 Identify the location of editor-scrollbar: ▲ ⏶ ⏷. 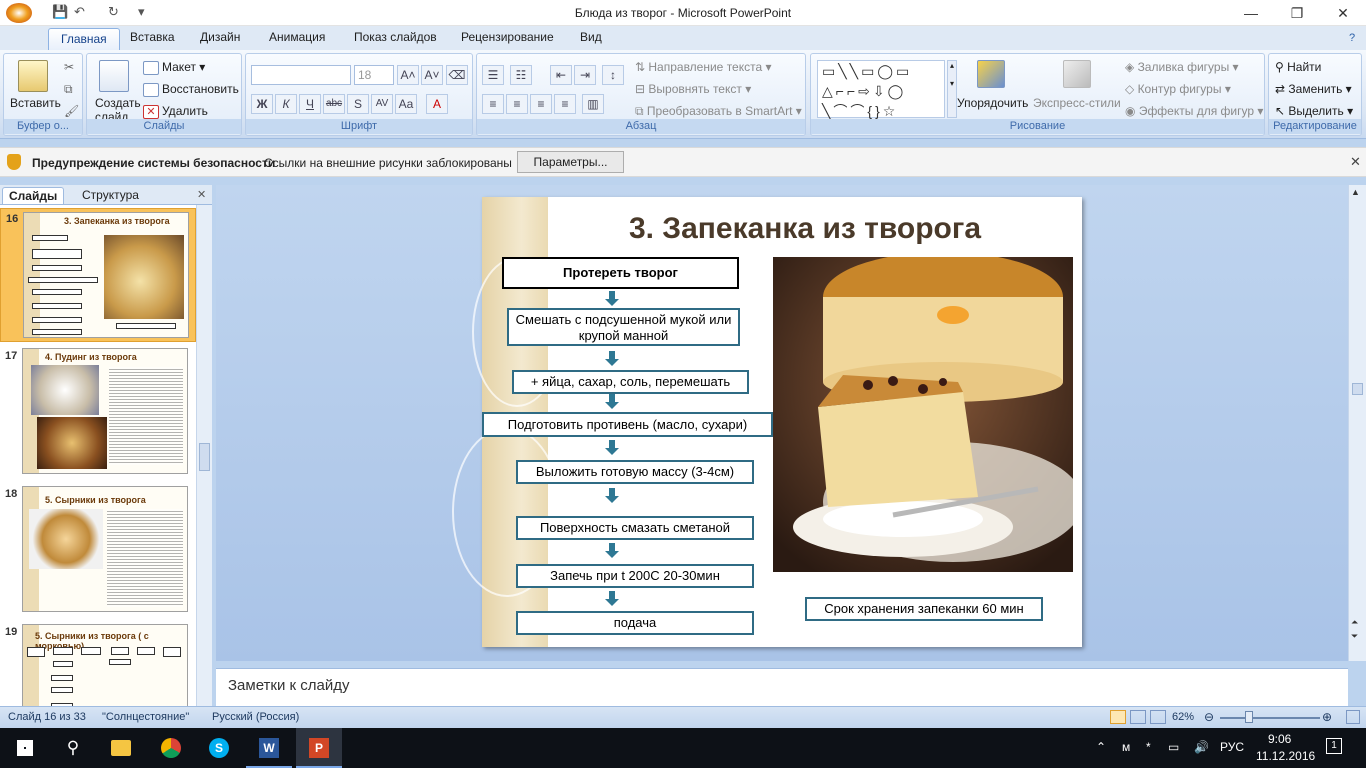
(1357, 423).